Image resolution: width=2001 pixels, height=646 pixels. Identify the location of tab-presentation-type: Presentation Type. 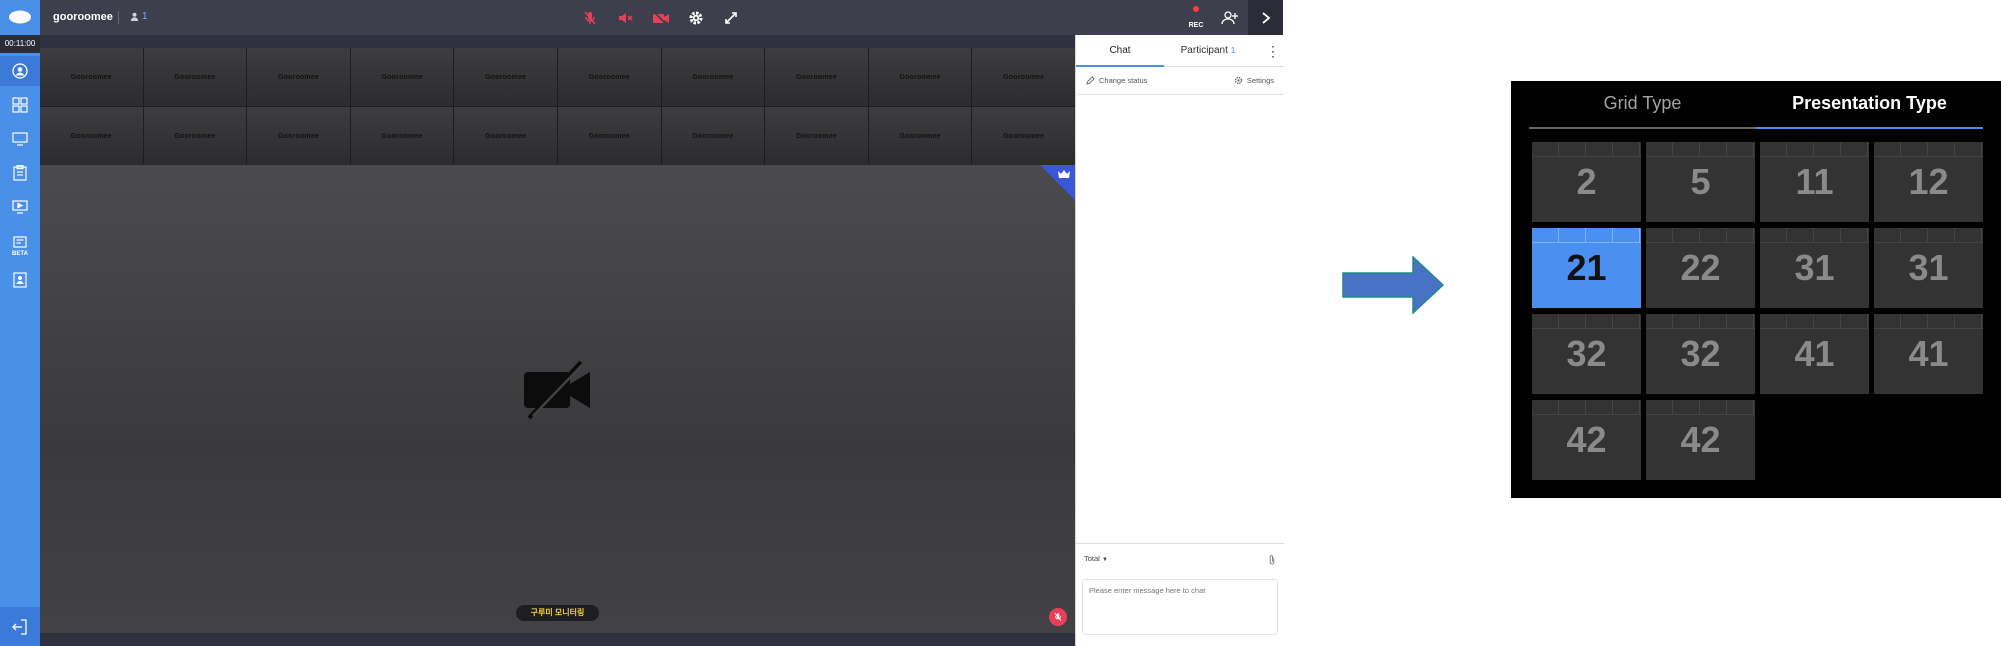
(1869, 105).